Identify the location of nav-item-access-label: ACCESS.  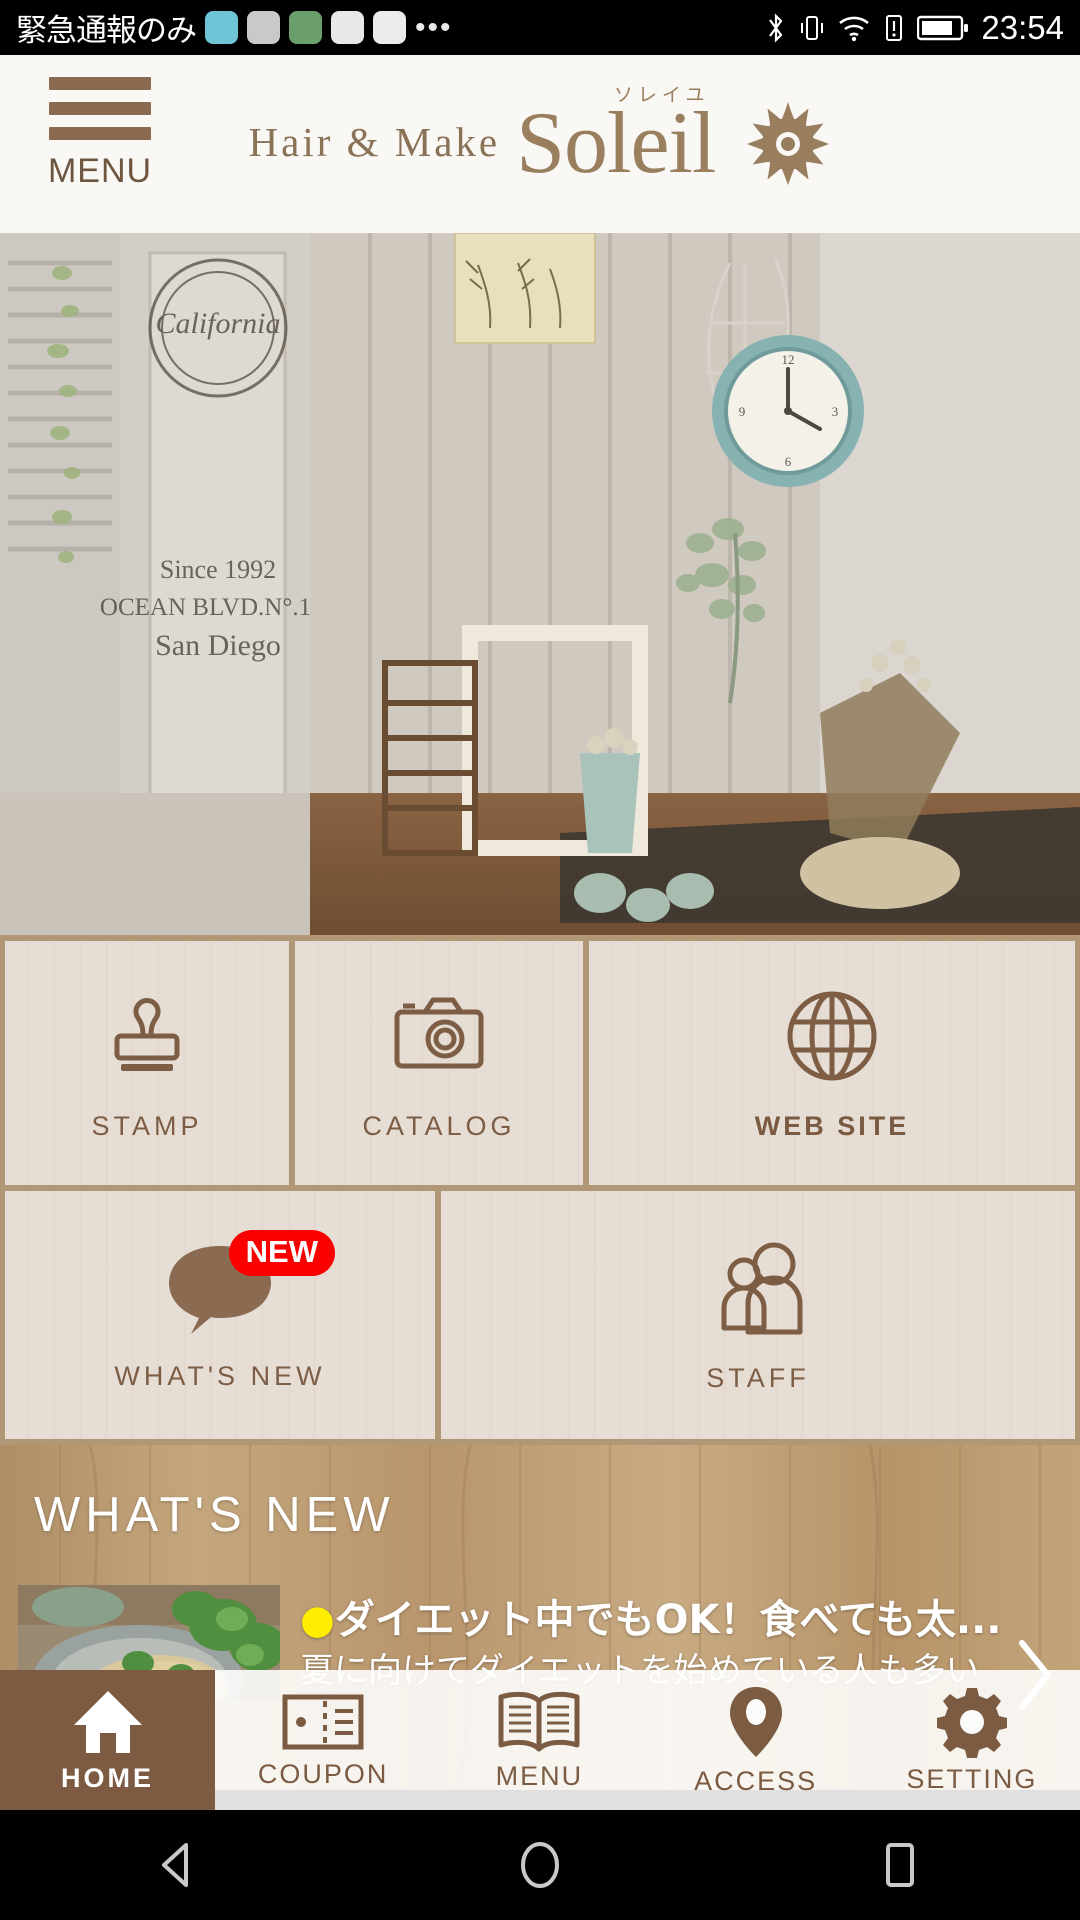
(756, 1780).